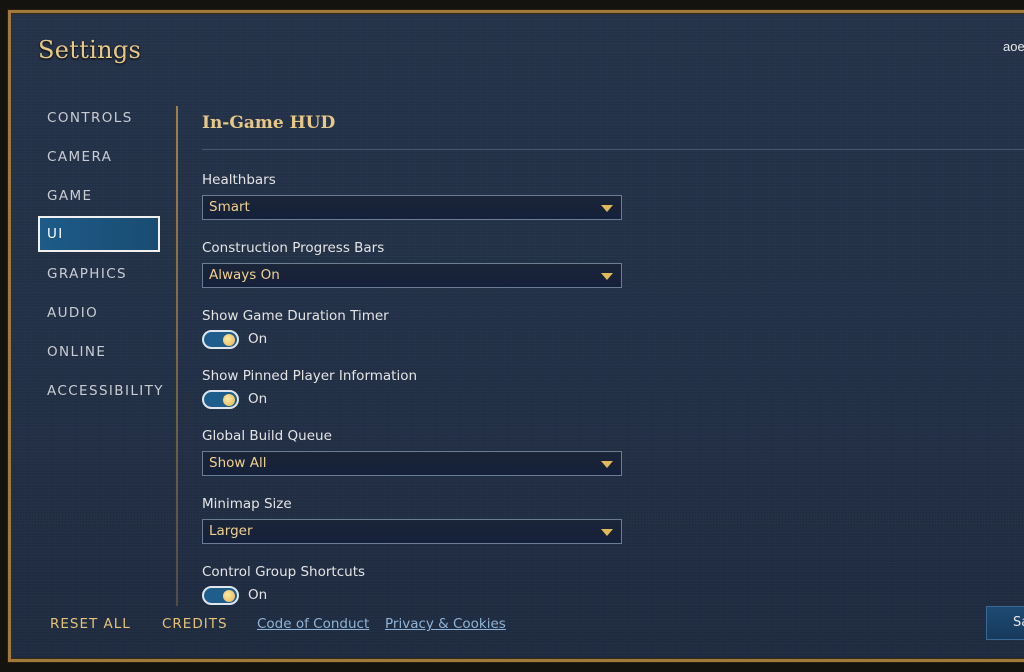 This screenshot has height=672, width=1024. Describe the element at coordinates (100, 391) in the screenshot. I see `nav-item-accessibility: ACCESSIBILITY` at that location.